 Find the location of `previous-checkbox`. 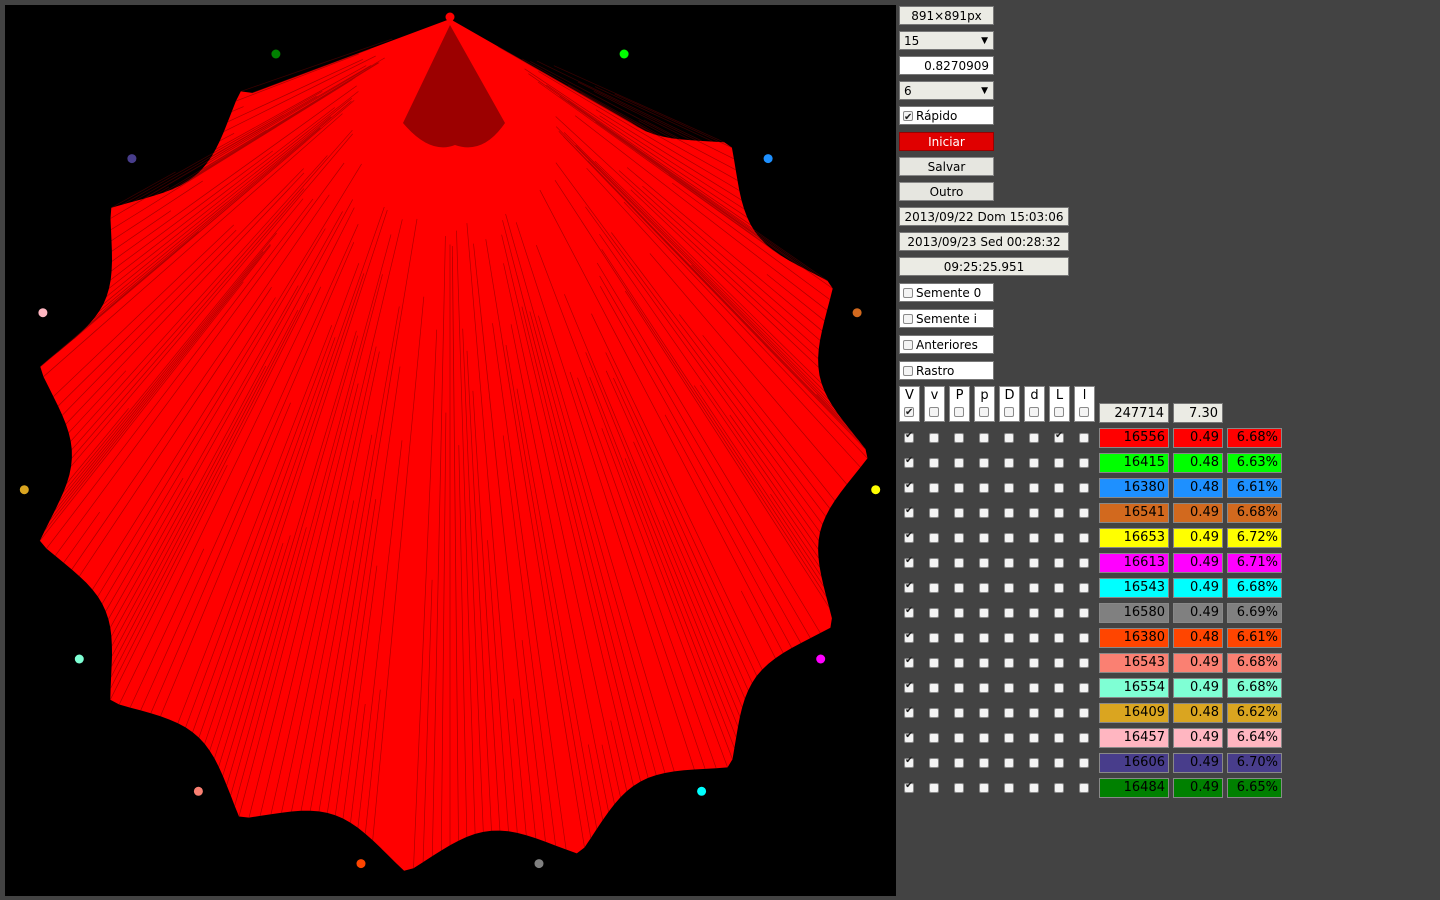

previous-checkbox is located at coordinates (908, 344).